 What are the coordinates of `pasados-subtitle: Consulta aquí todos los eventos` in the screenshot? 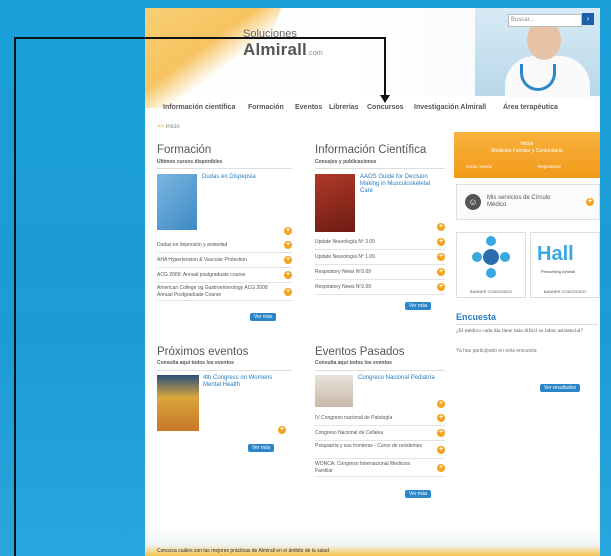 It's located at (353, 363).